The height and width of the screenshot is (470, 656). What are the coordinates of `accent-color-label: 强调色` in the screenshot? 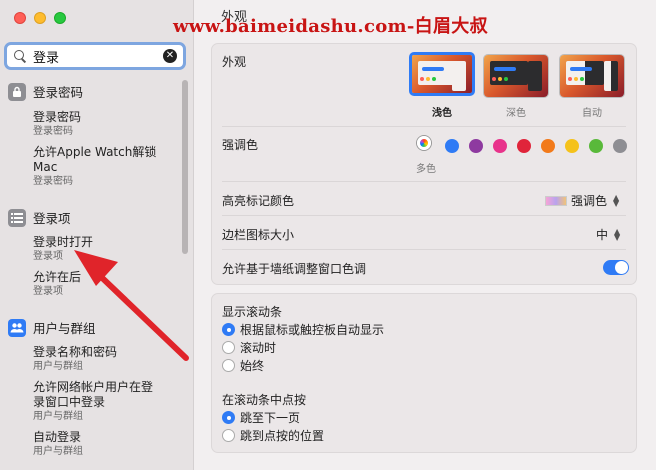 It's located at (240, 145).